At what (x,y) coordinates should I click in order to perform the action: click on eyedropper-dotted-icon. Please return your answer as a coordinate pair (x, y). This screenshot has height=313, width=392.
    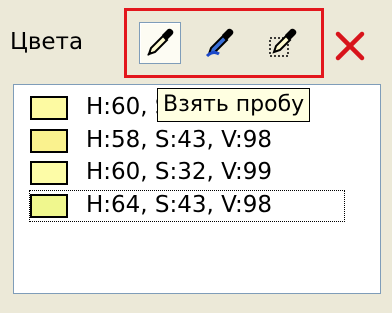
    Looking at the image, I should click on (283, 42).